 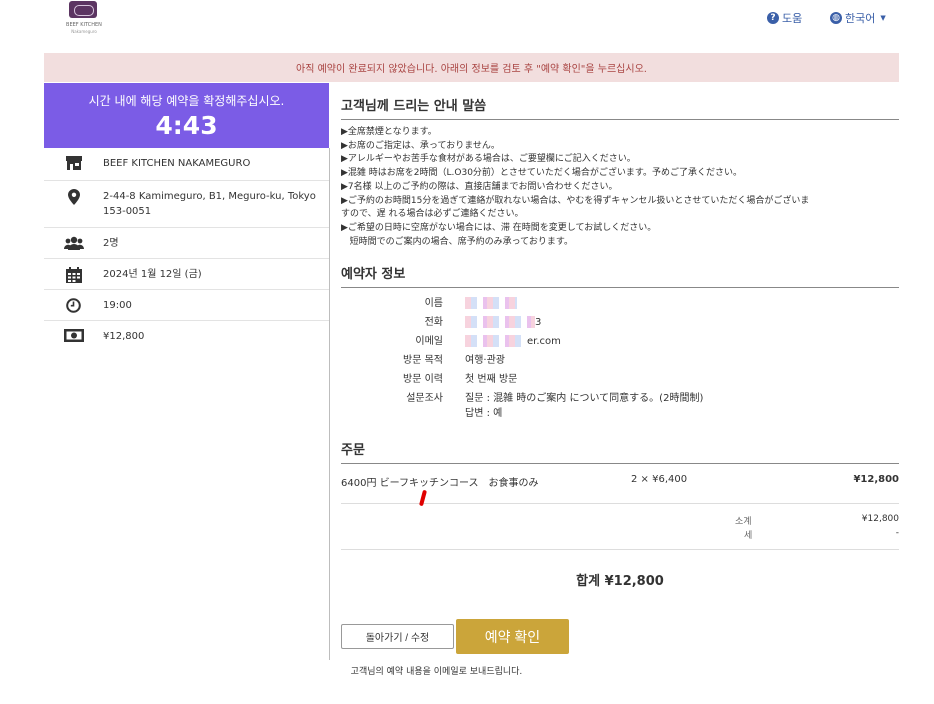 What do you see at coordinates (433, 323) in the screenshot?
I see `phone-label: 전화` at bounding box center [433, 323].